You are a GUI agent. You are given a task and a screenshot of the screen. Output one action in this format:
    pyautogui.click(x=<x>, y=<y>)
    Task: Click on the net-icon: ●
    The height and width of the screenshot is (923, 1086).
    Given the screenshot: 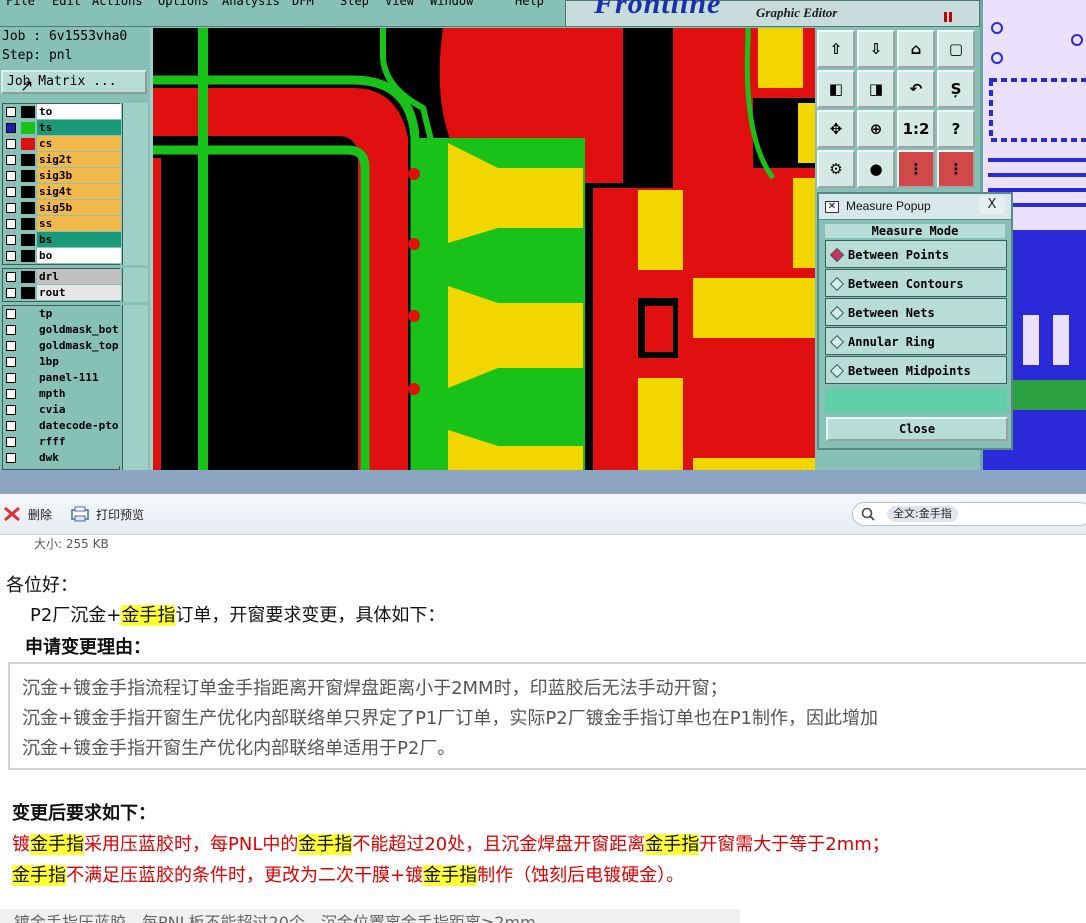 What is the action you would take?
    pyautogui.click(x=876, y=169)
    